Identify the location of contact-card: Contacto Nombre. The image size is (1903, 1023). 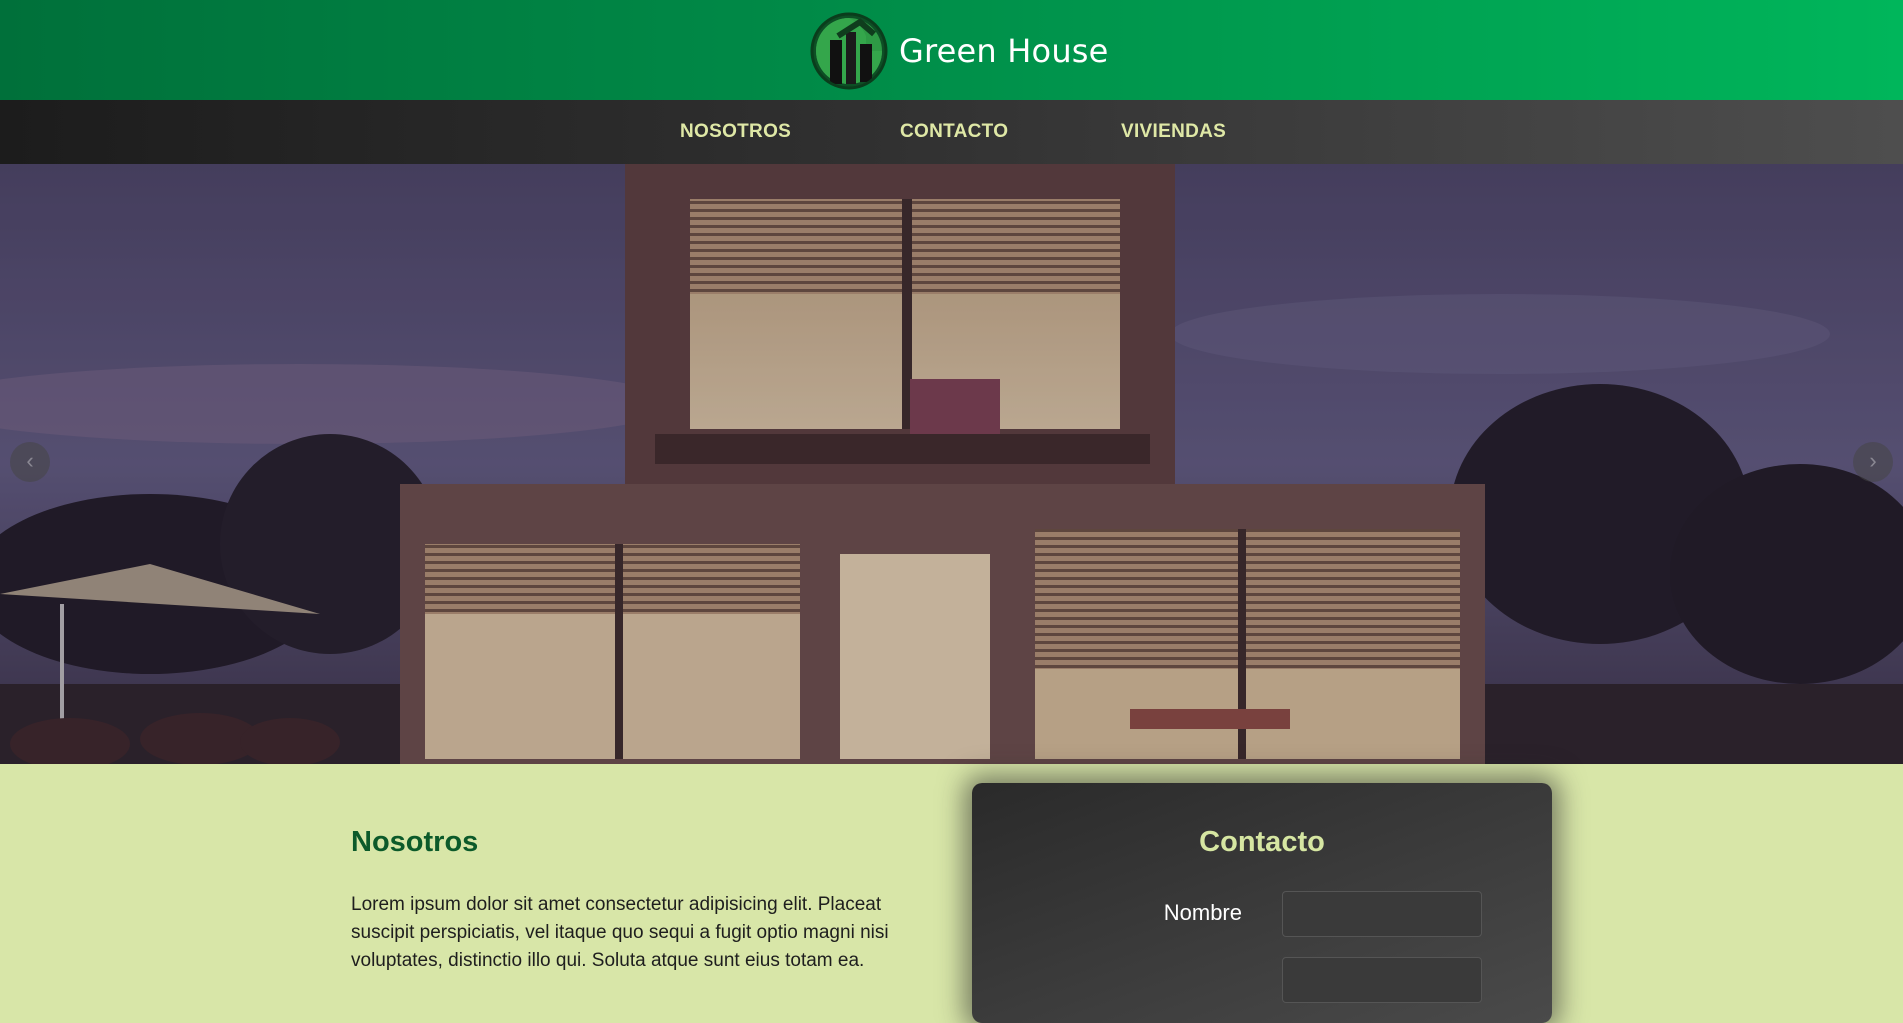
(1262, 903).